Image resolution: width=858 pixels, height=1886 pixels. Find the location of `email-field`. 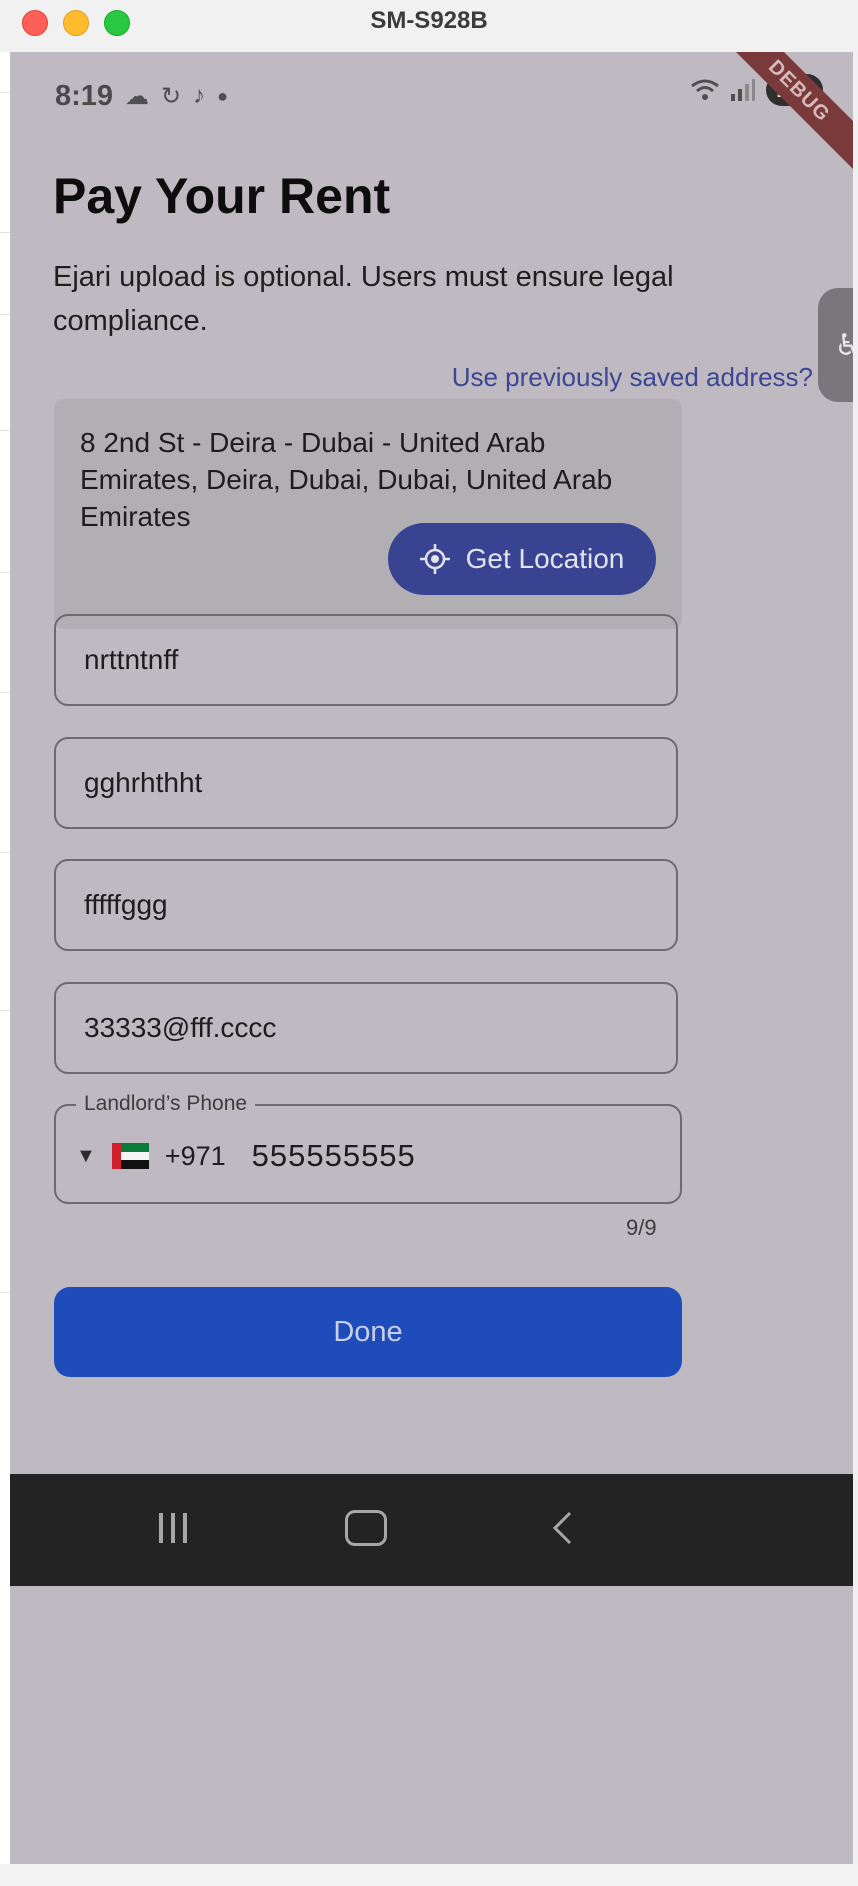

email-field is located at coordinates (366, 1028).